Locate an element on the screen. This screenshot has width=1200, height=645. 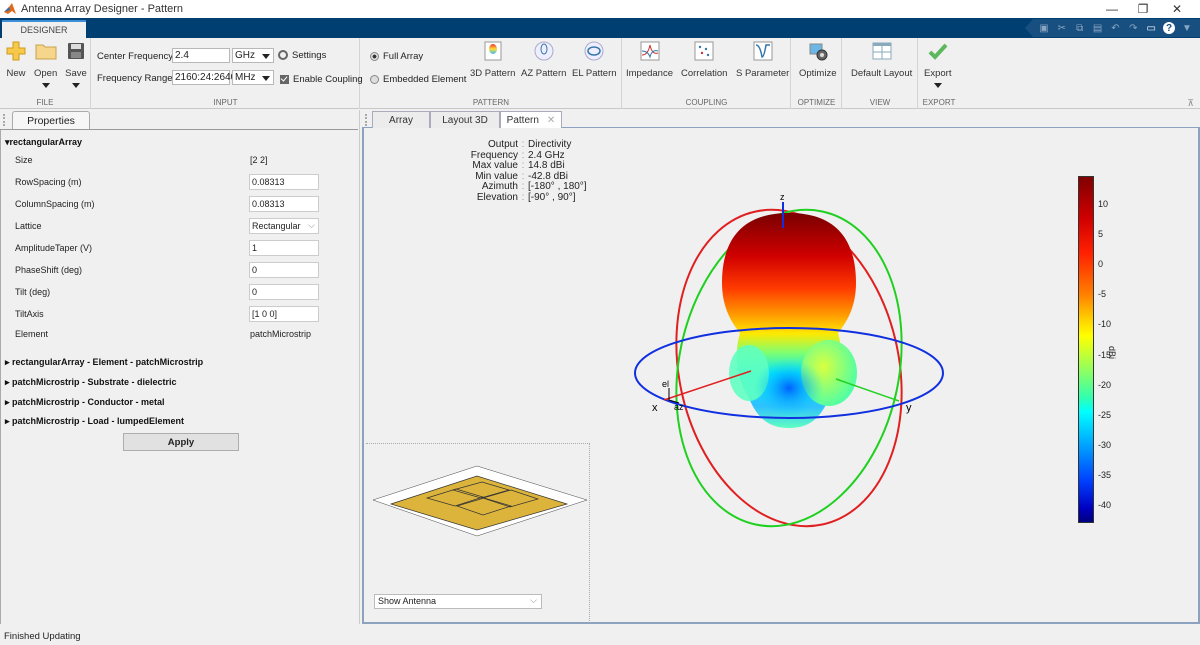
antenna-inset: Show Antenna ⌵ is located at coordinates (478, 533).